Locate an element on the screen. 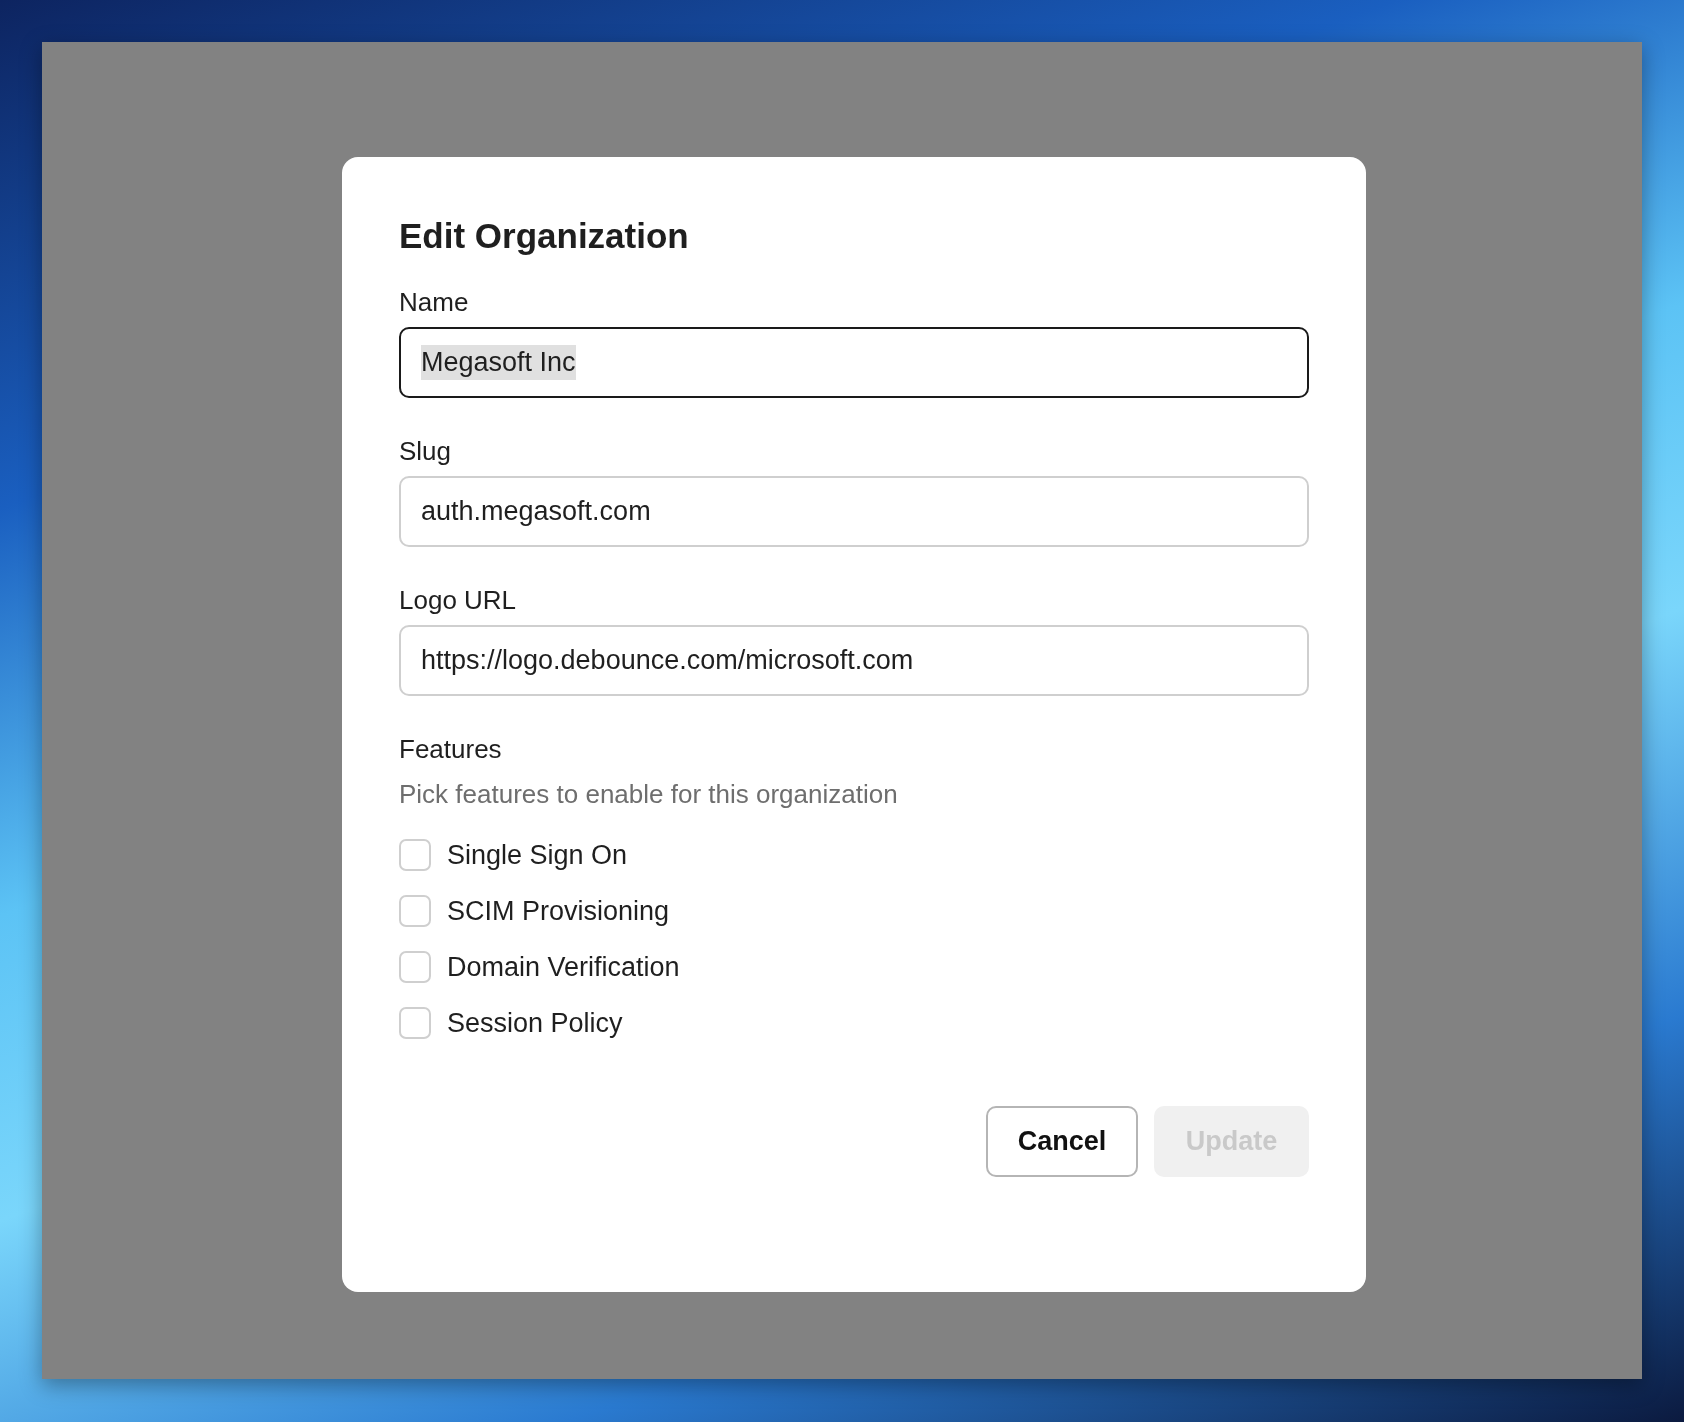 This screenshot has width=1684, height=1422. text-field: Megasoft Inc is located at coordinates (854, 362).